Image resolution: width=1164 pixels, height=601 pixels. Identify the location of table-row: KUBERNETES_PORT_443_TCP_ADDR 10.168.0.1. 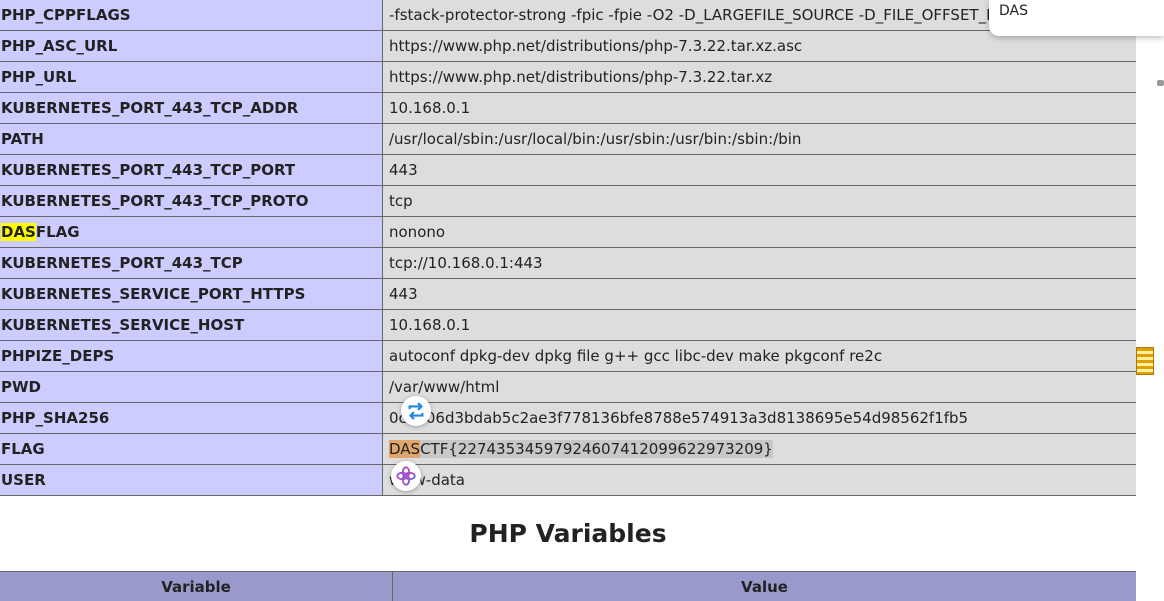
(568, 108).